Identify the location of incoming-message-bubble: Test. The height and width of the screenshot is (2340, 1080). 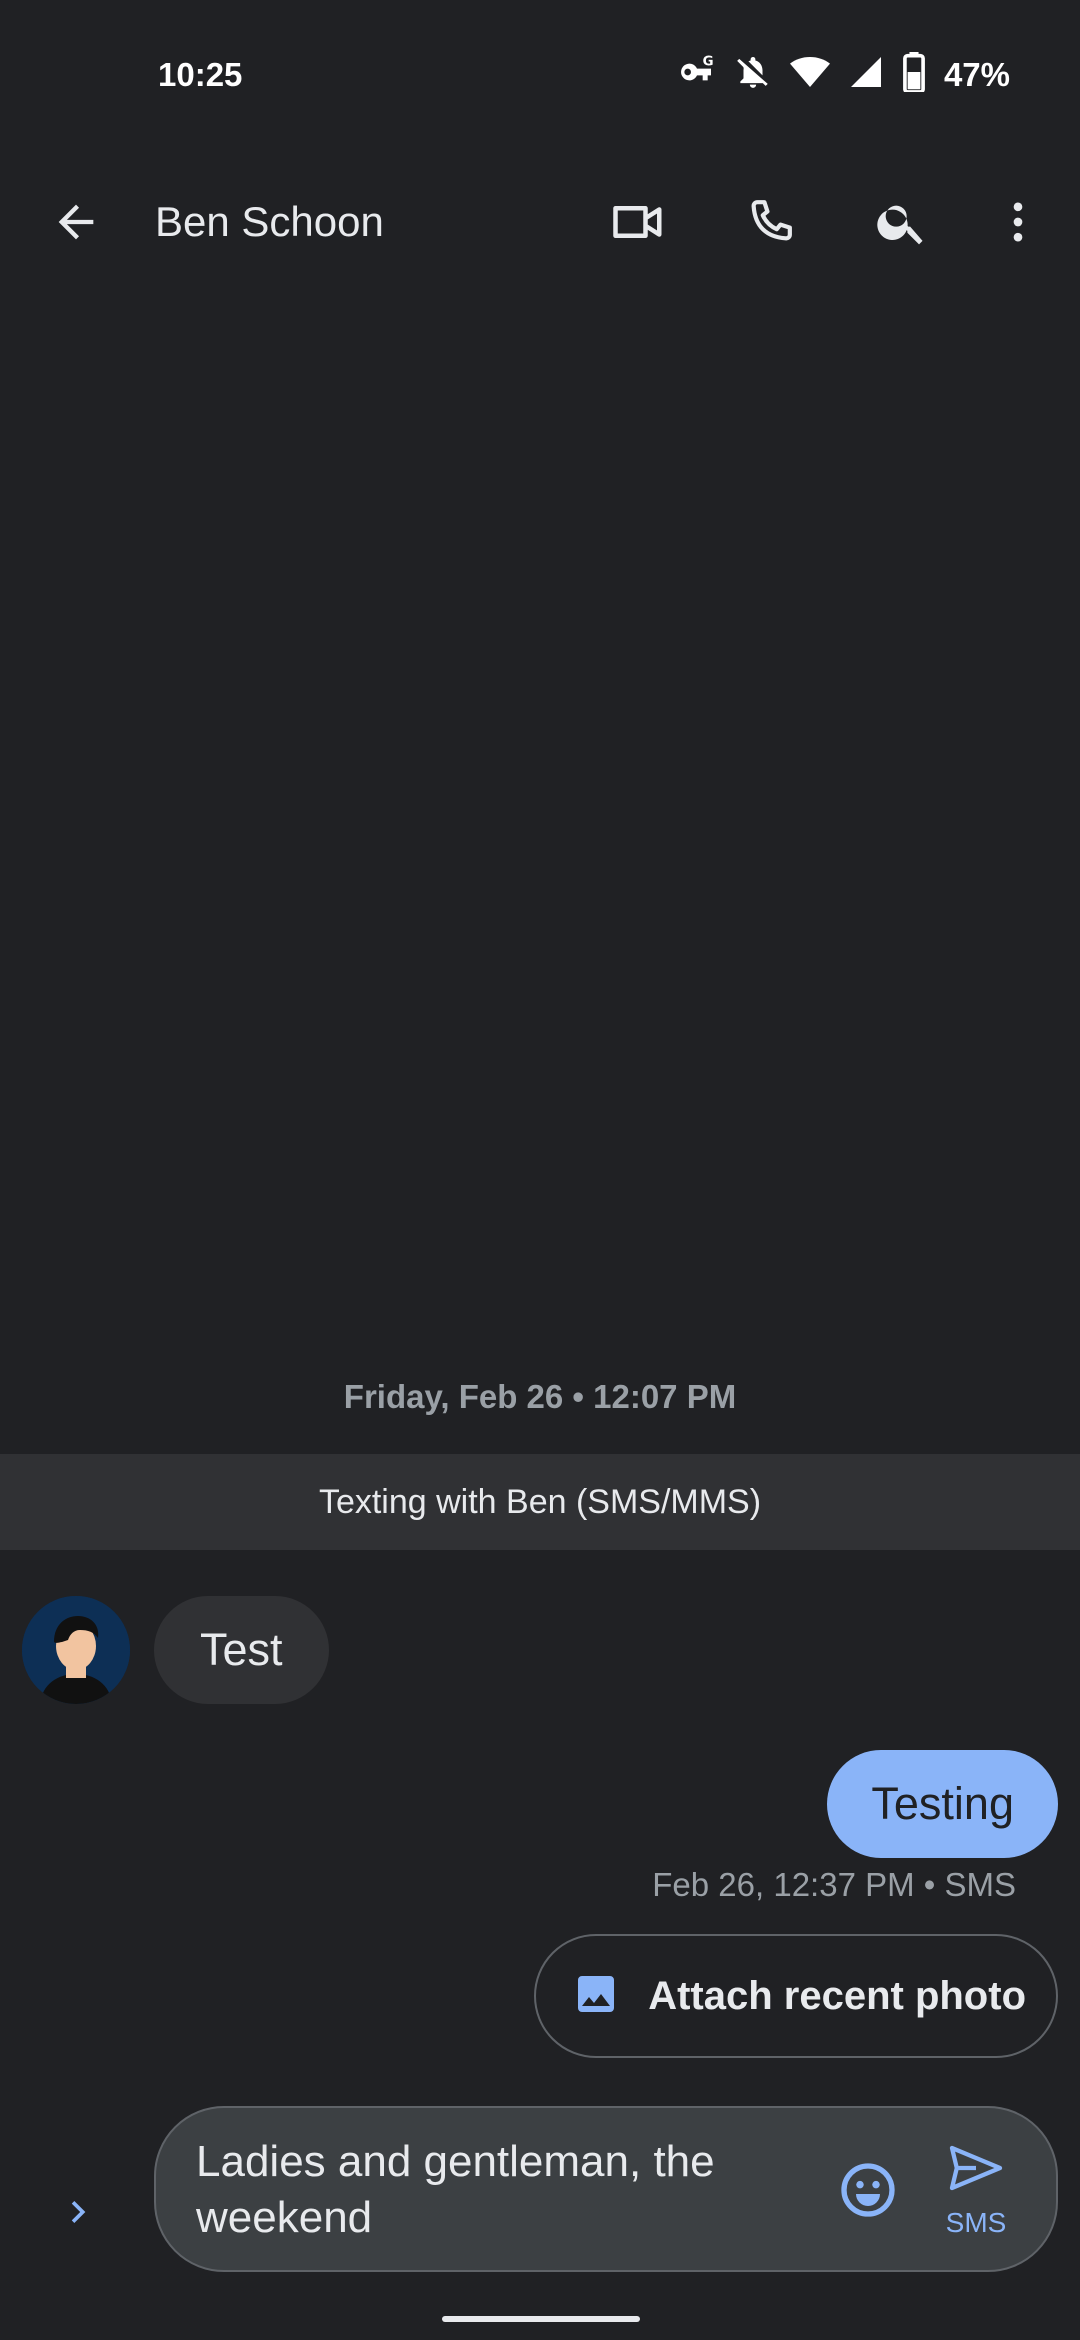
(241, 1650).